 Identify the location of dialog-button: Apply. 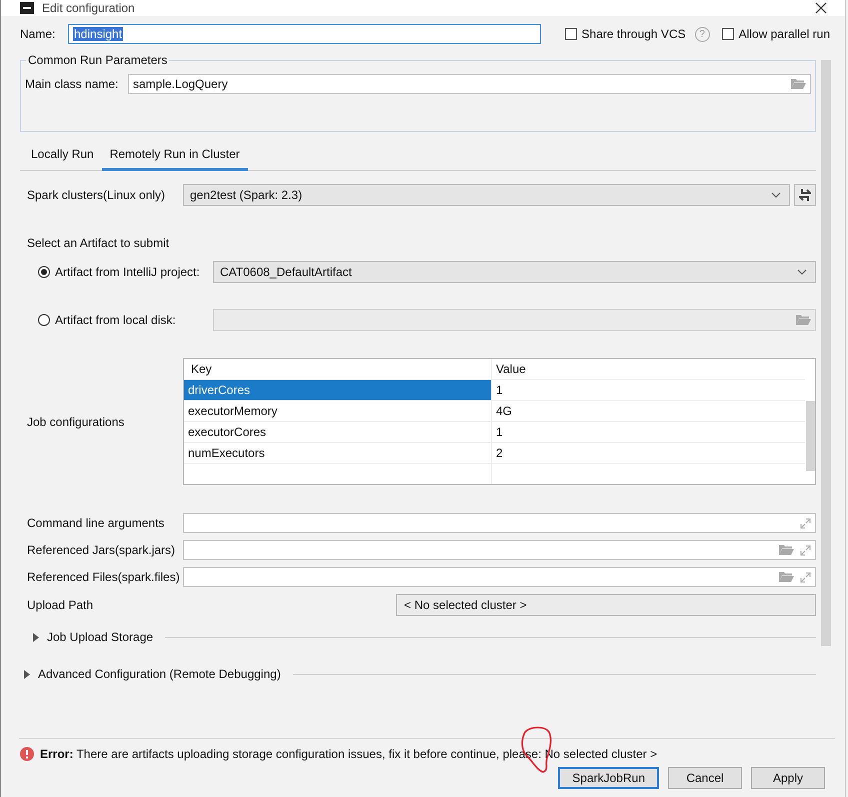
(788, 778).